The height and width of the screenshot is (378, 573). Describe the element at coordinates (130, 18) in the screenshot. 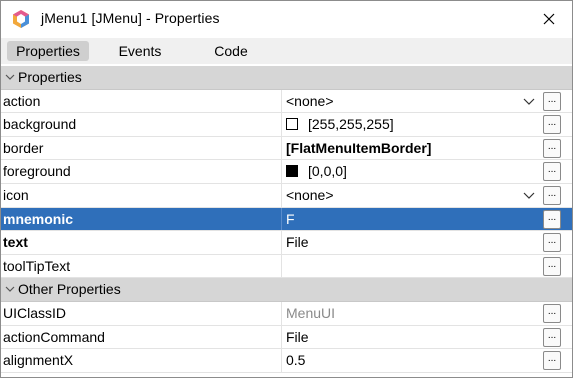

I see `window-title: jMenu1 [JMenu] - Properties` at that location.